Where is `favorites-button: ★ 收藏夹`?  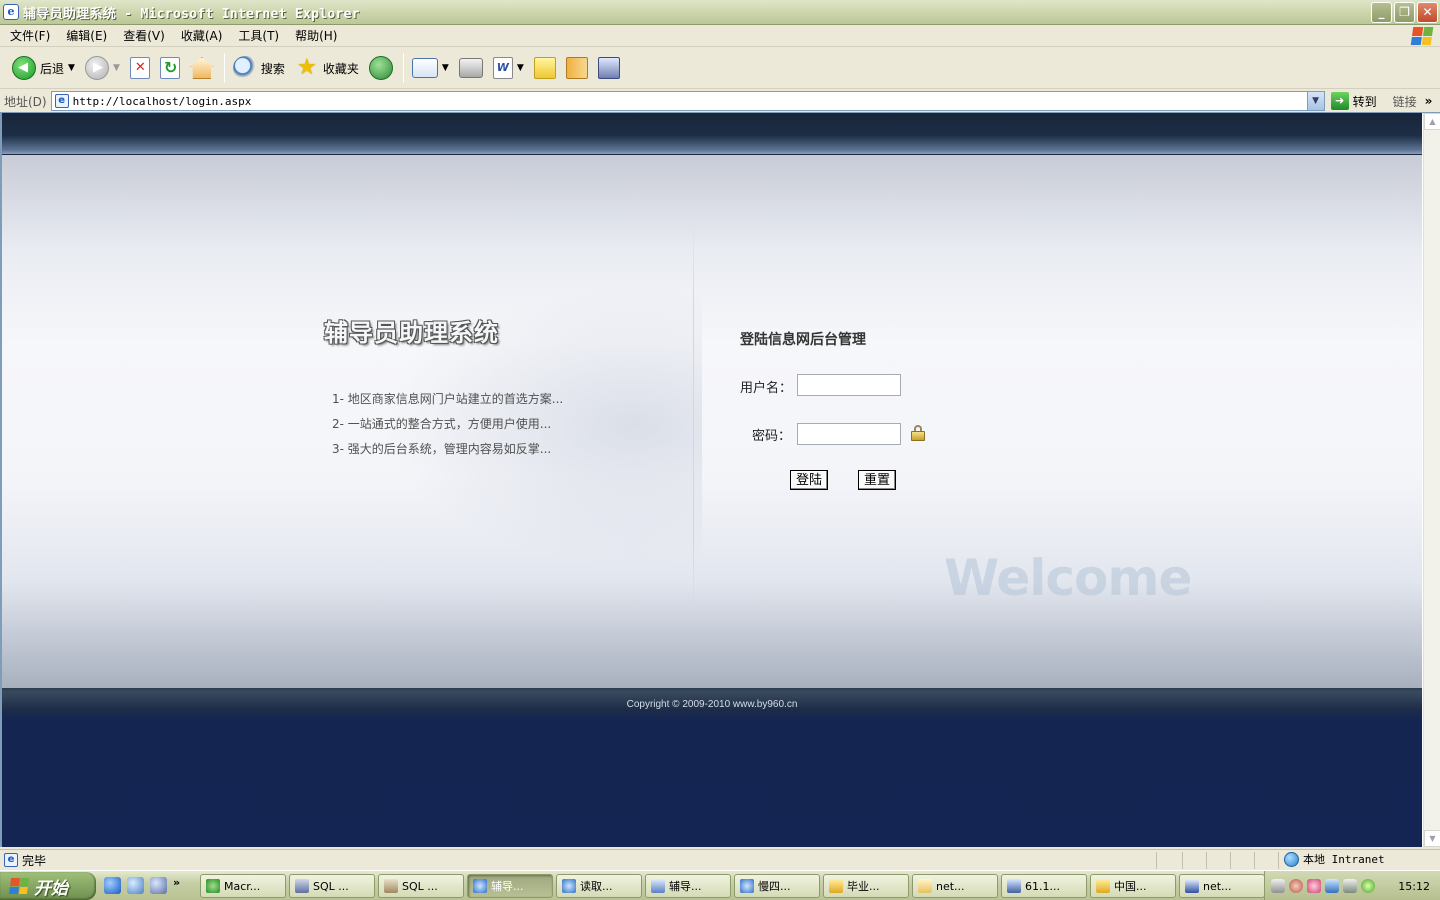
favorites-button: ★ 收藏夹 is located at coordinates (327, 68).